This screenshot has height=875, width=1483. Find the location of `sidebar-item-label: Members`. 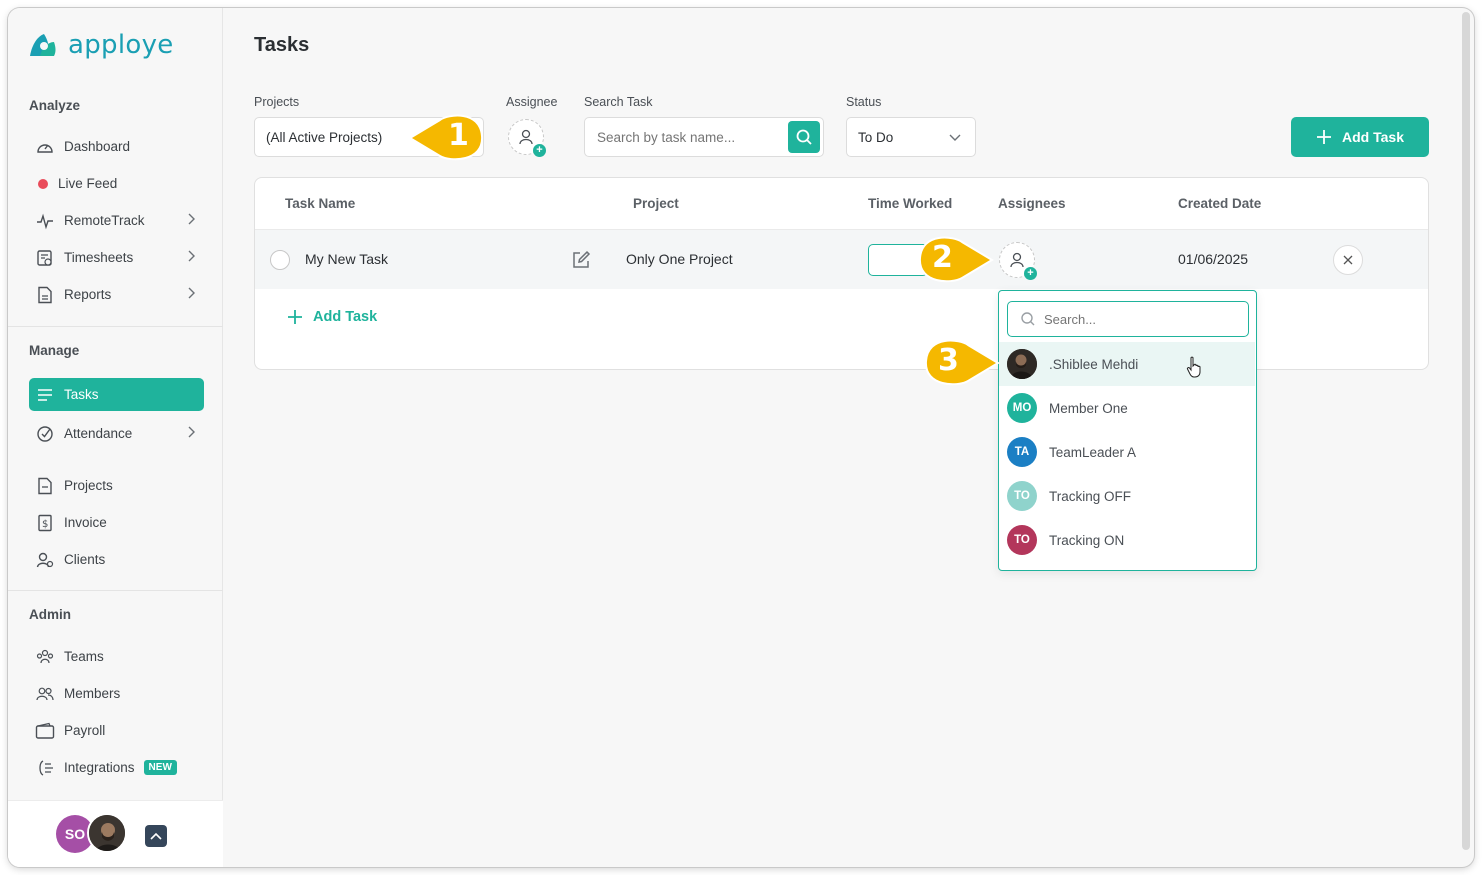

sidebar-item-label: Members is located at coordinates (92, 693).